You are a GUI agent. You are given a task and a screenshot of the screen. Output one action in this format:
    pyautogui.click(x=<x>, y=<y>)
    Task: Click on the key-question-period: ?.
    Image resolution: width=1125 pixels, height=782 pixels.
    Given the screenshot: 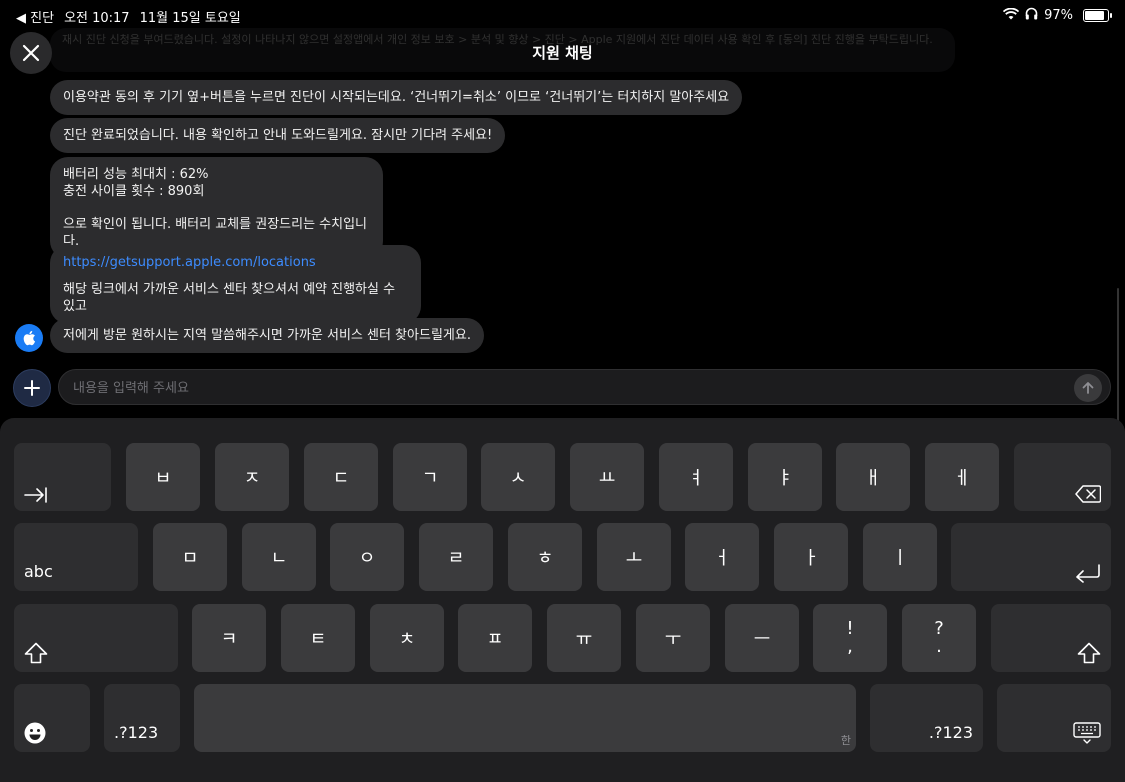 What is the action you would take?
    pyautogui.click(x=939, y=638)
    